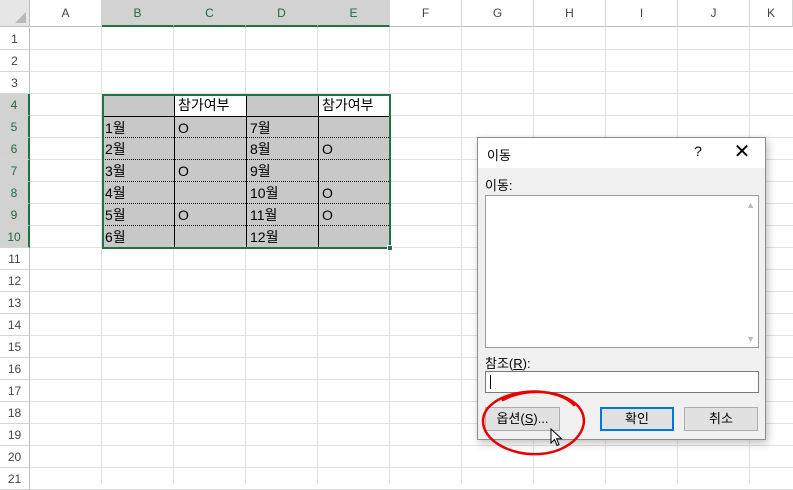 The height and width of the screenshot is (490, 793). Describe the element at coordinates (642, 13) in the screenshot. I see `column-header-i: I` at that location.